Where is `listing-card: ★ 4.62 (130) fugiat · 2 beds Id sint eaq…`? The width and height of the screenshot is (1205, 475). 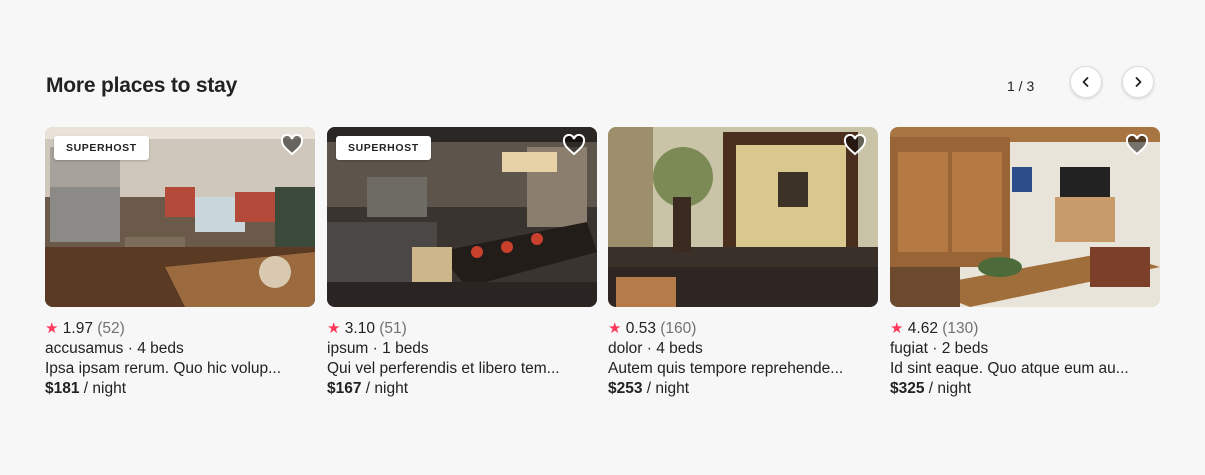 listing-card: ★ 4.62 (130) fugiat · 2 beds Id sint eaq… is located at coordinates (1025, 263).